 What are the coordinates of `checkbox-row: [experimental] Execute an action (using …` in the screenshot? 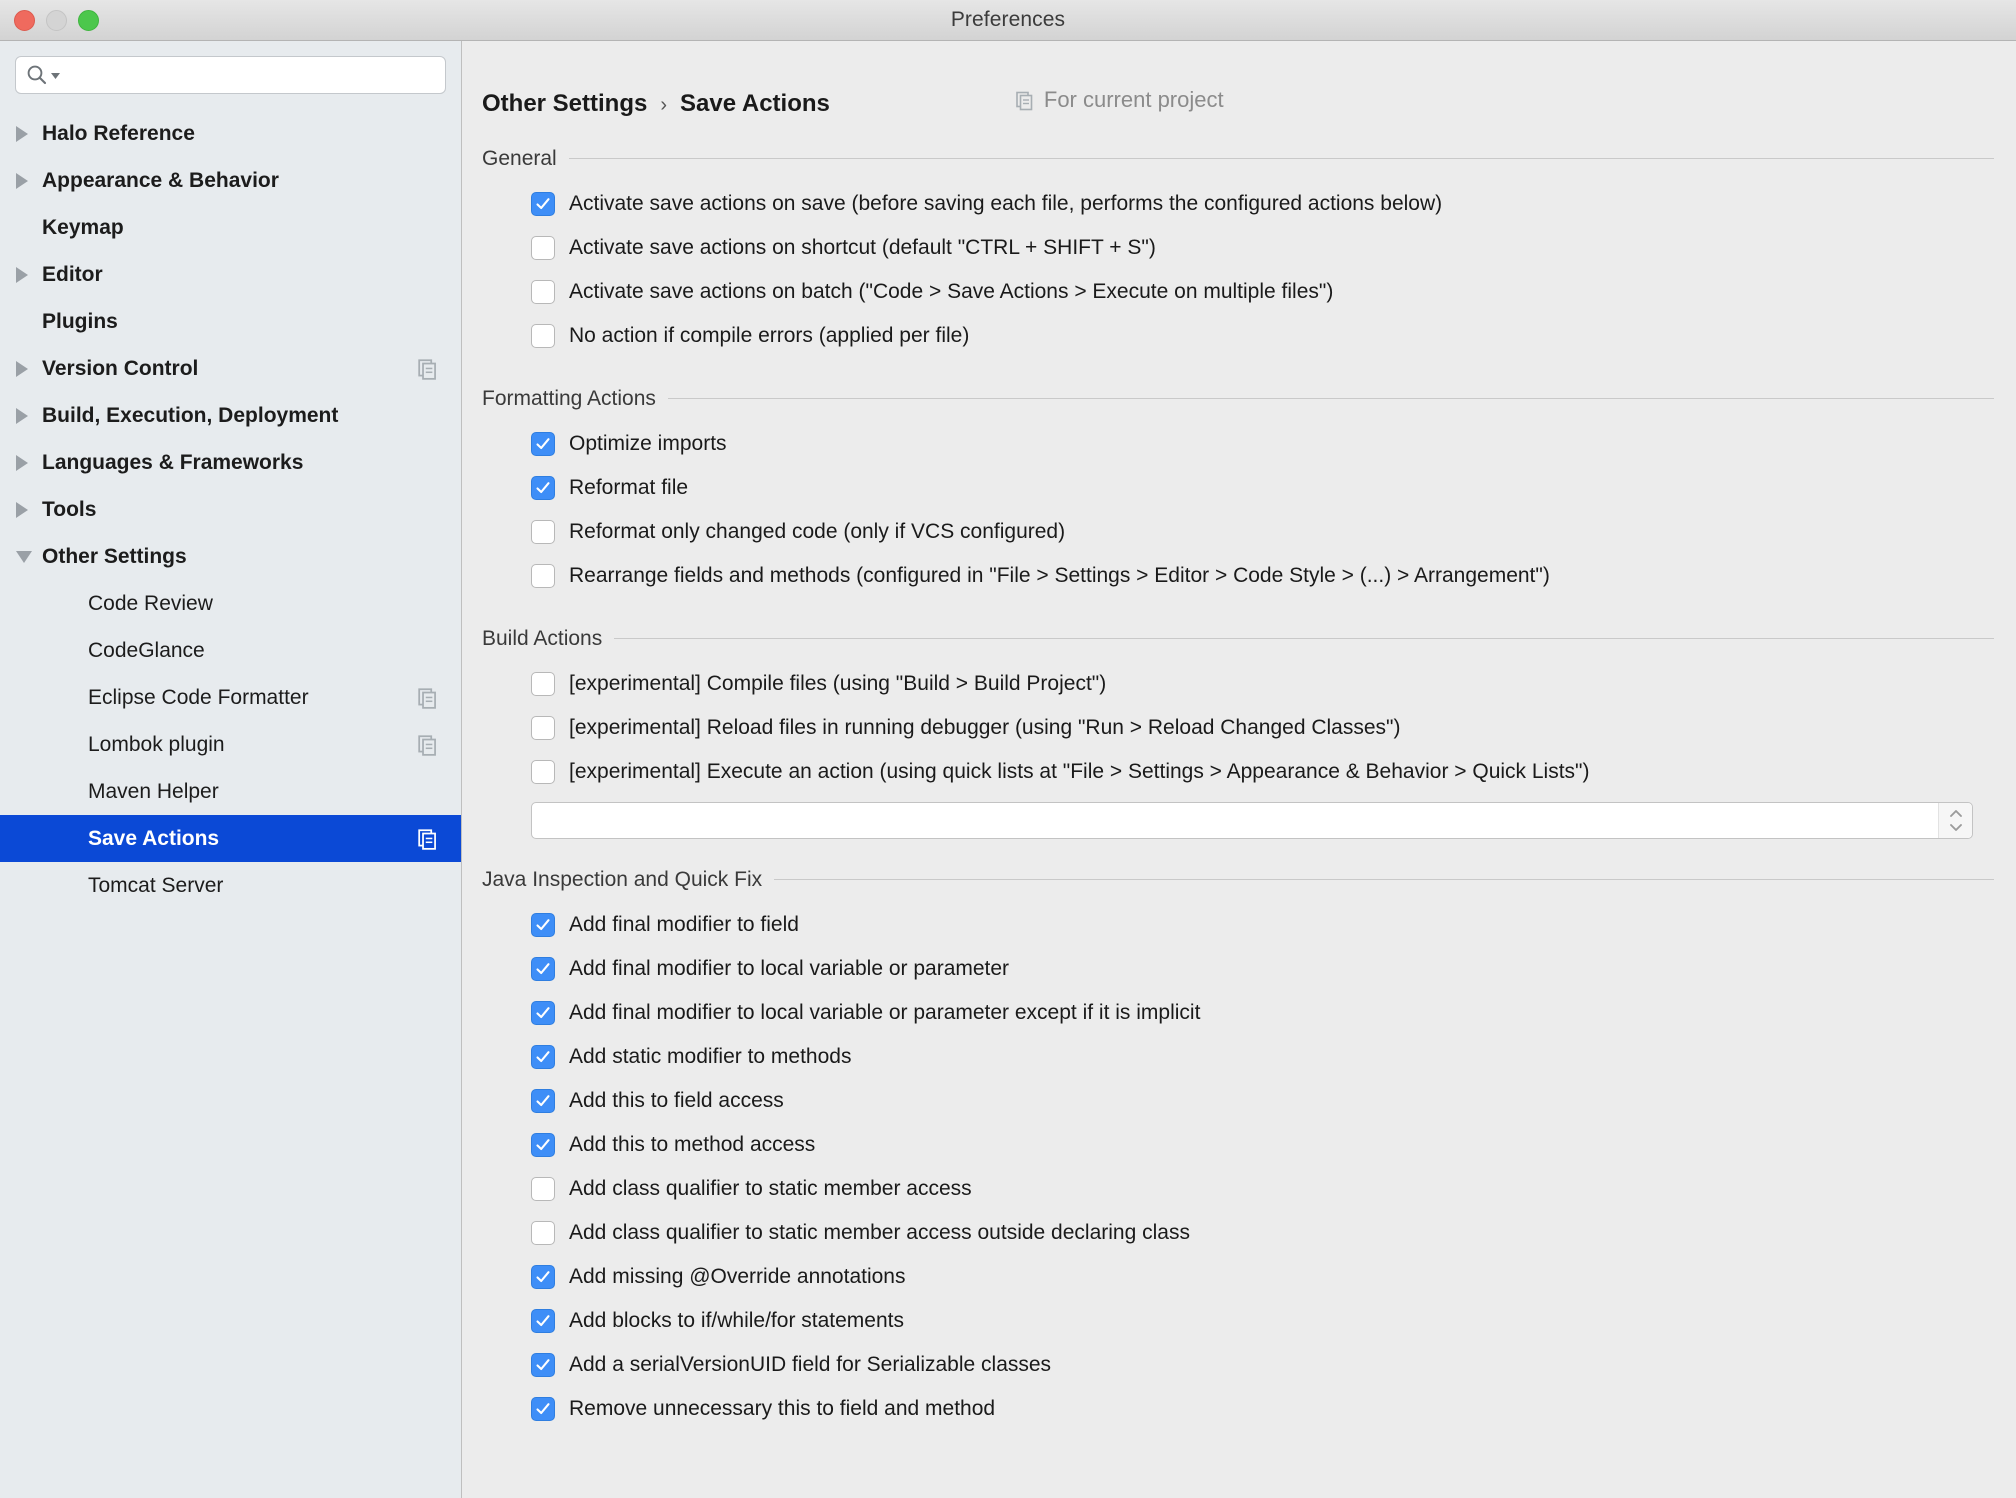 It's located at (1239, 772).